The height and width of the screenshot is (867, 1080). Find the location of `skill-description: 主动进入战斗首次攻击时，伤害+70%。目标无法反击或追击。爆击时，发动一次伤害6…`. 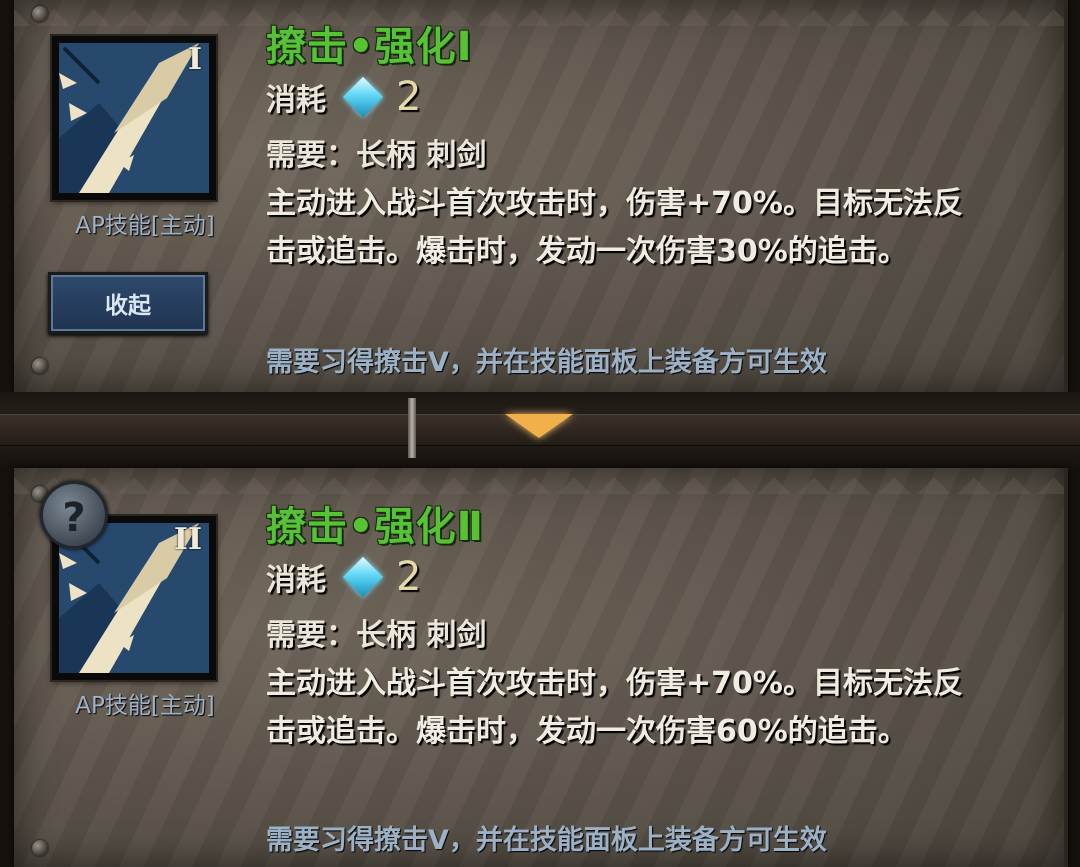

skill-description: 主动进入战斗首次攻击时，伤害+70%。目标无法反击或追击。爆击时，发动一次伤害6… is located at coordinates (614, 707).